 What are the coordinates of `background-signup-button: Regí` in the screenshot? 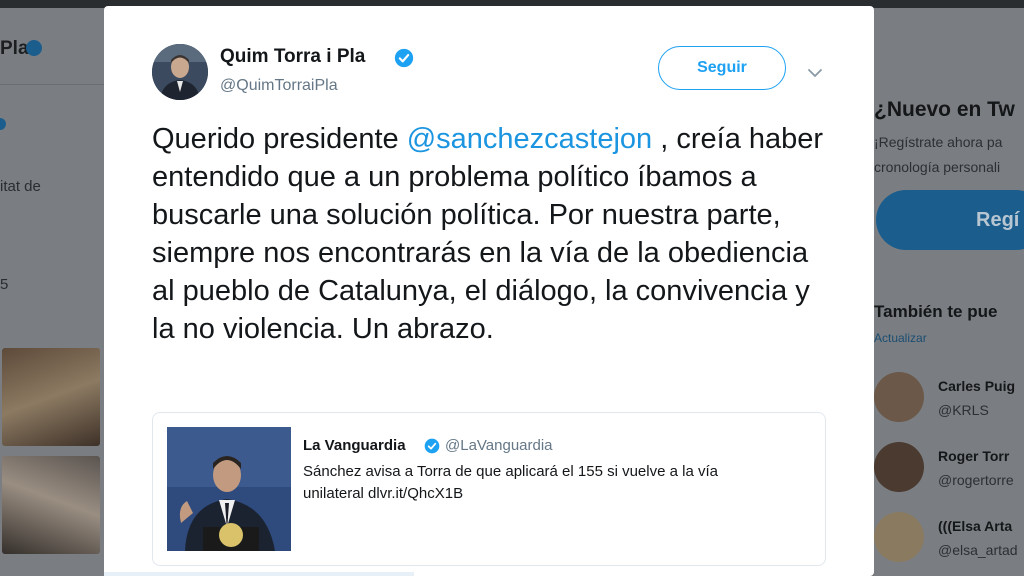 It's located at (950, 220).